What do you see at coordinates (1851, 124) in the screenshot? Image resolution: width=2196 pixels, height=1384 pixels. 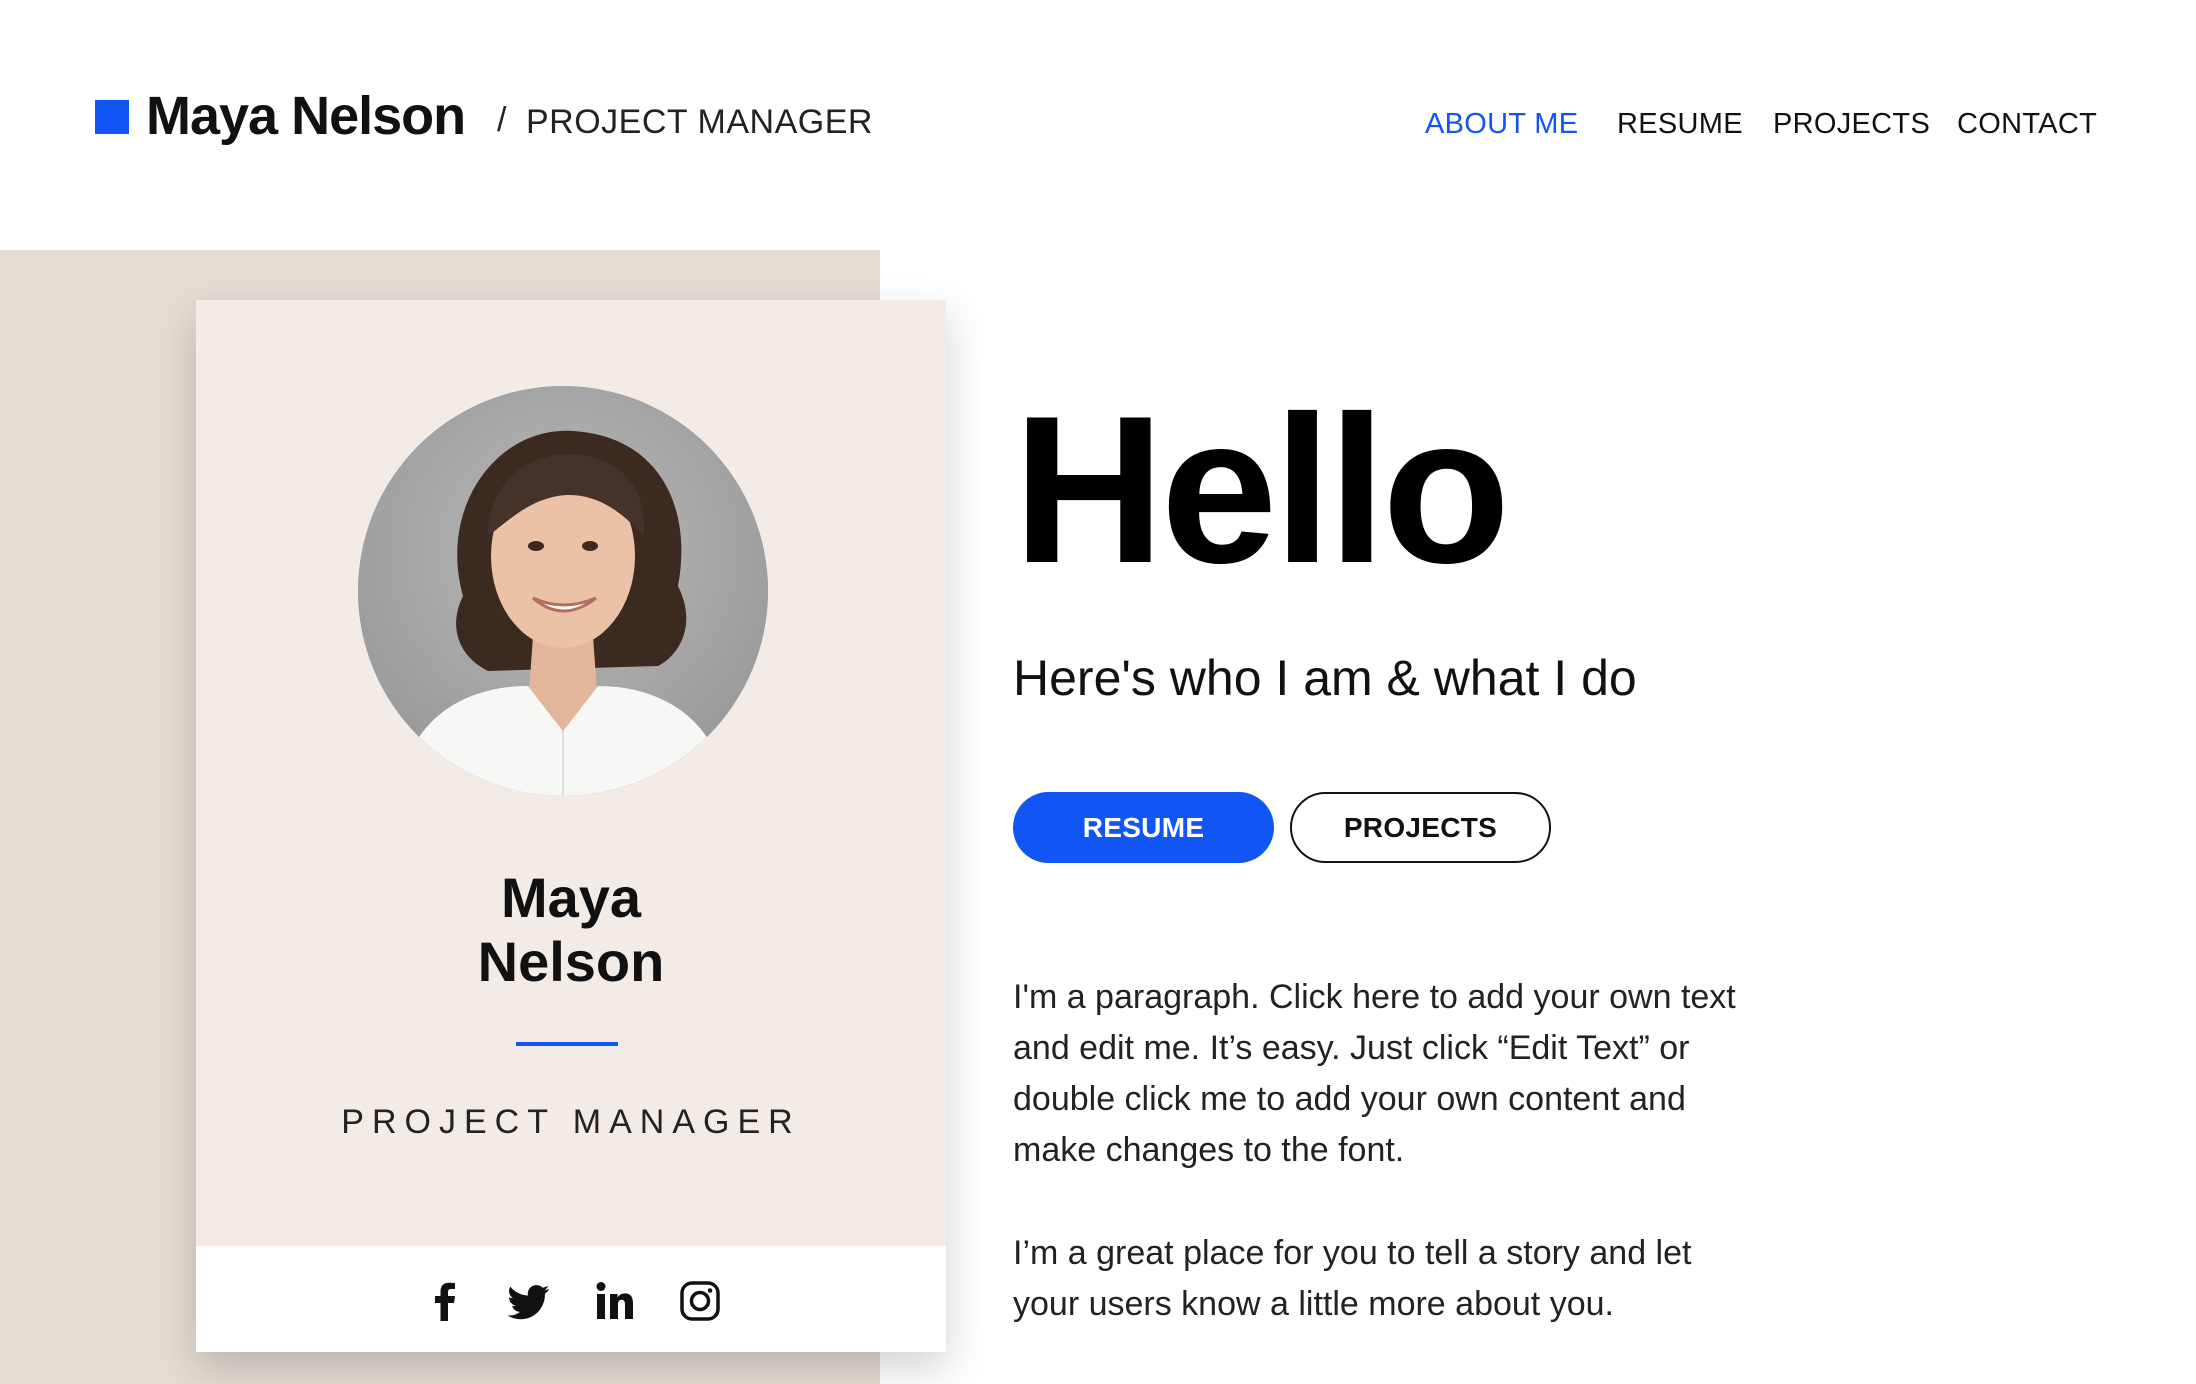 I see `nav-projects: PROJECTS` at bounding box center [1851, 124].